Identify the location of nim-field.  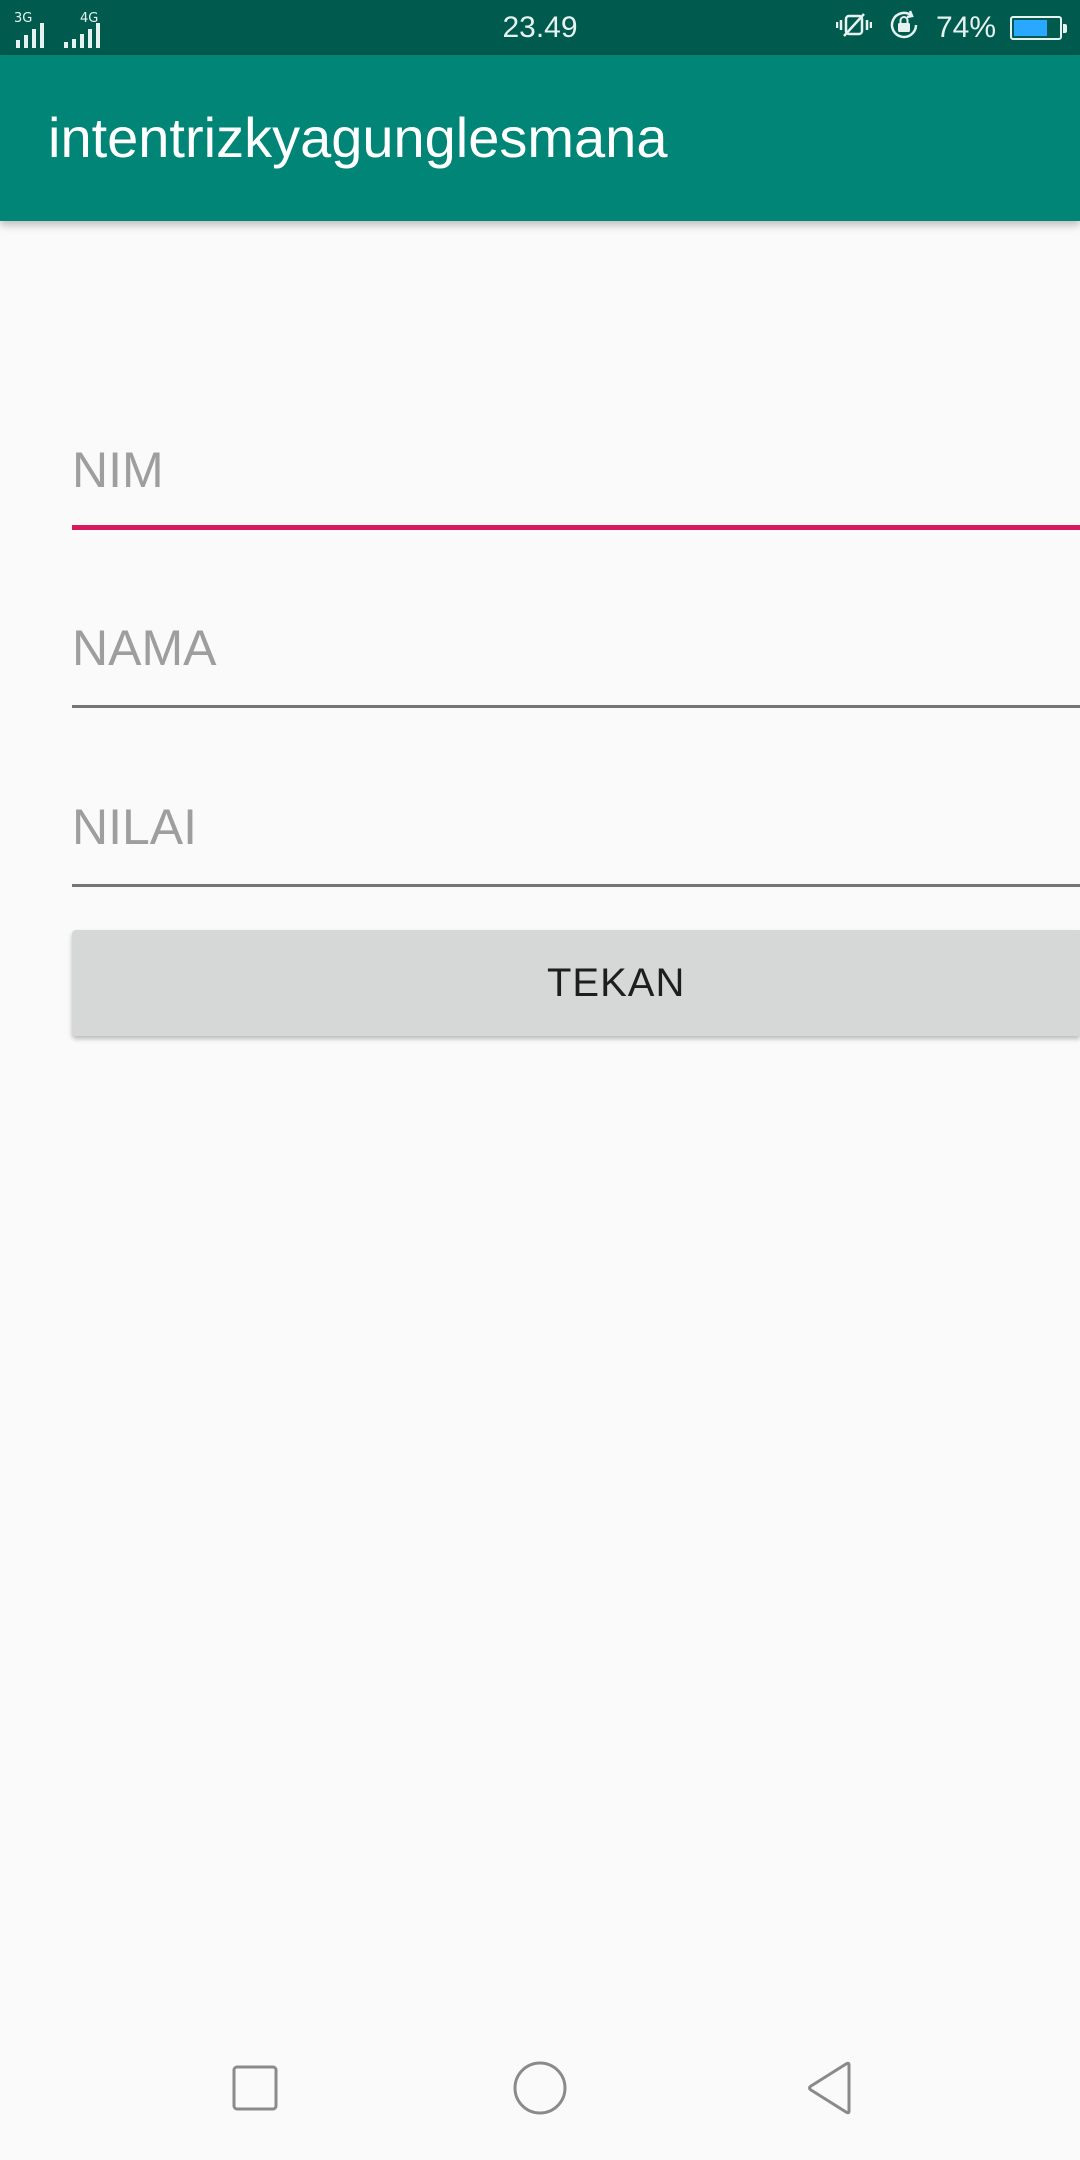
(576, 465).